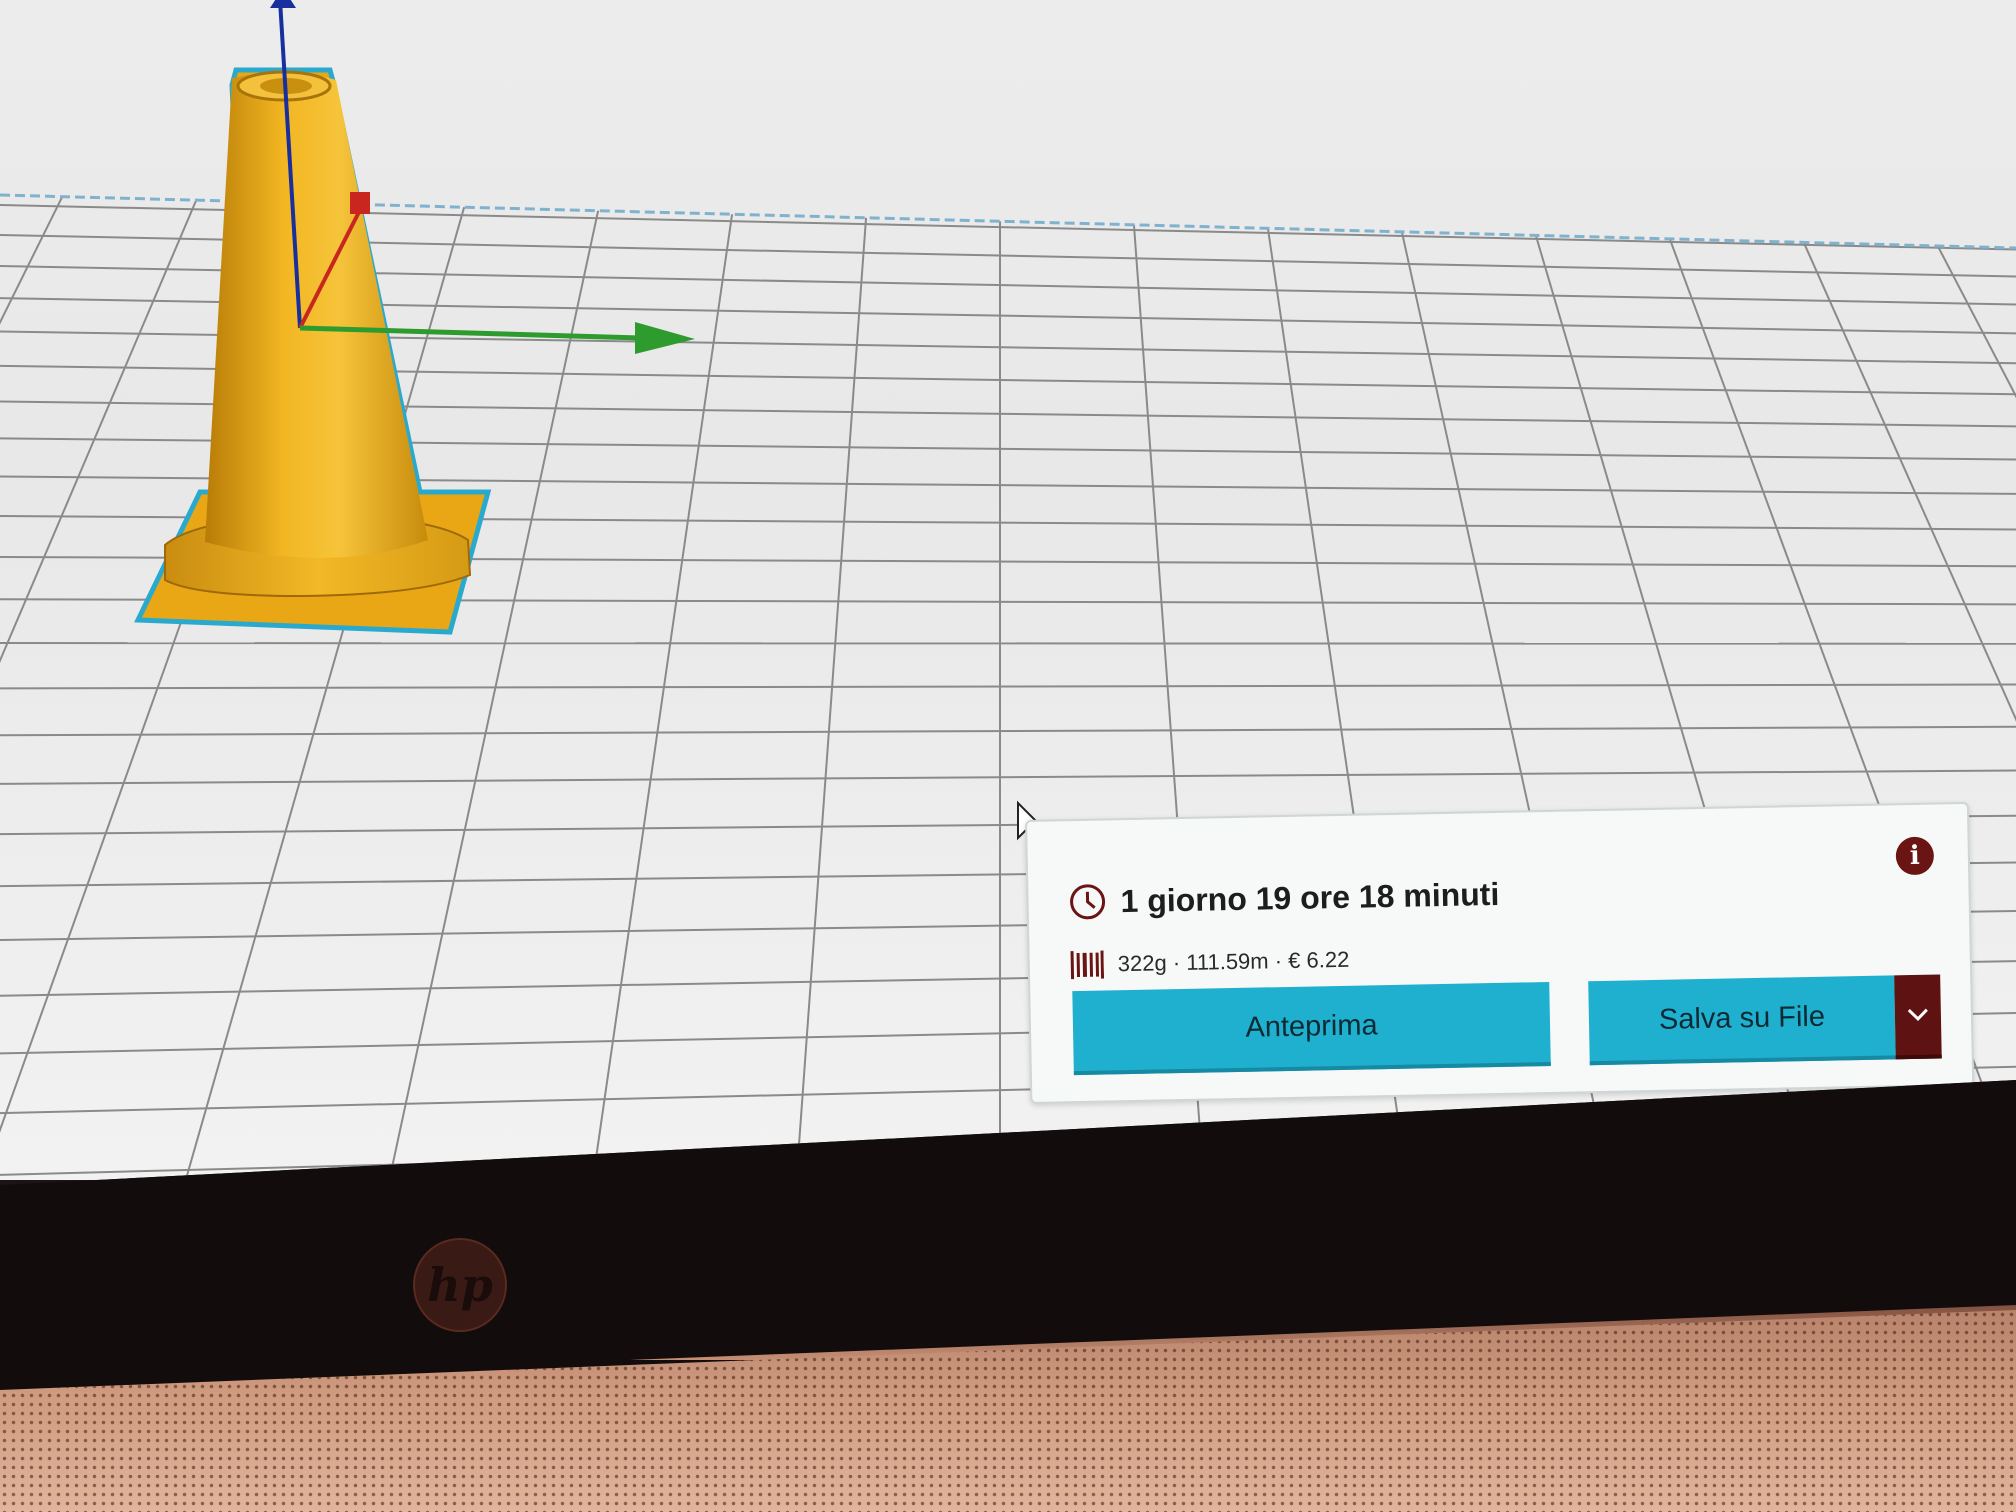 This screenshot has height=1512, width=2016. What do you see at coordinates (1088, 902) in the screenshot?
I see `clock-icon` at bounding box center [1088, 902].